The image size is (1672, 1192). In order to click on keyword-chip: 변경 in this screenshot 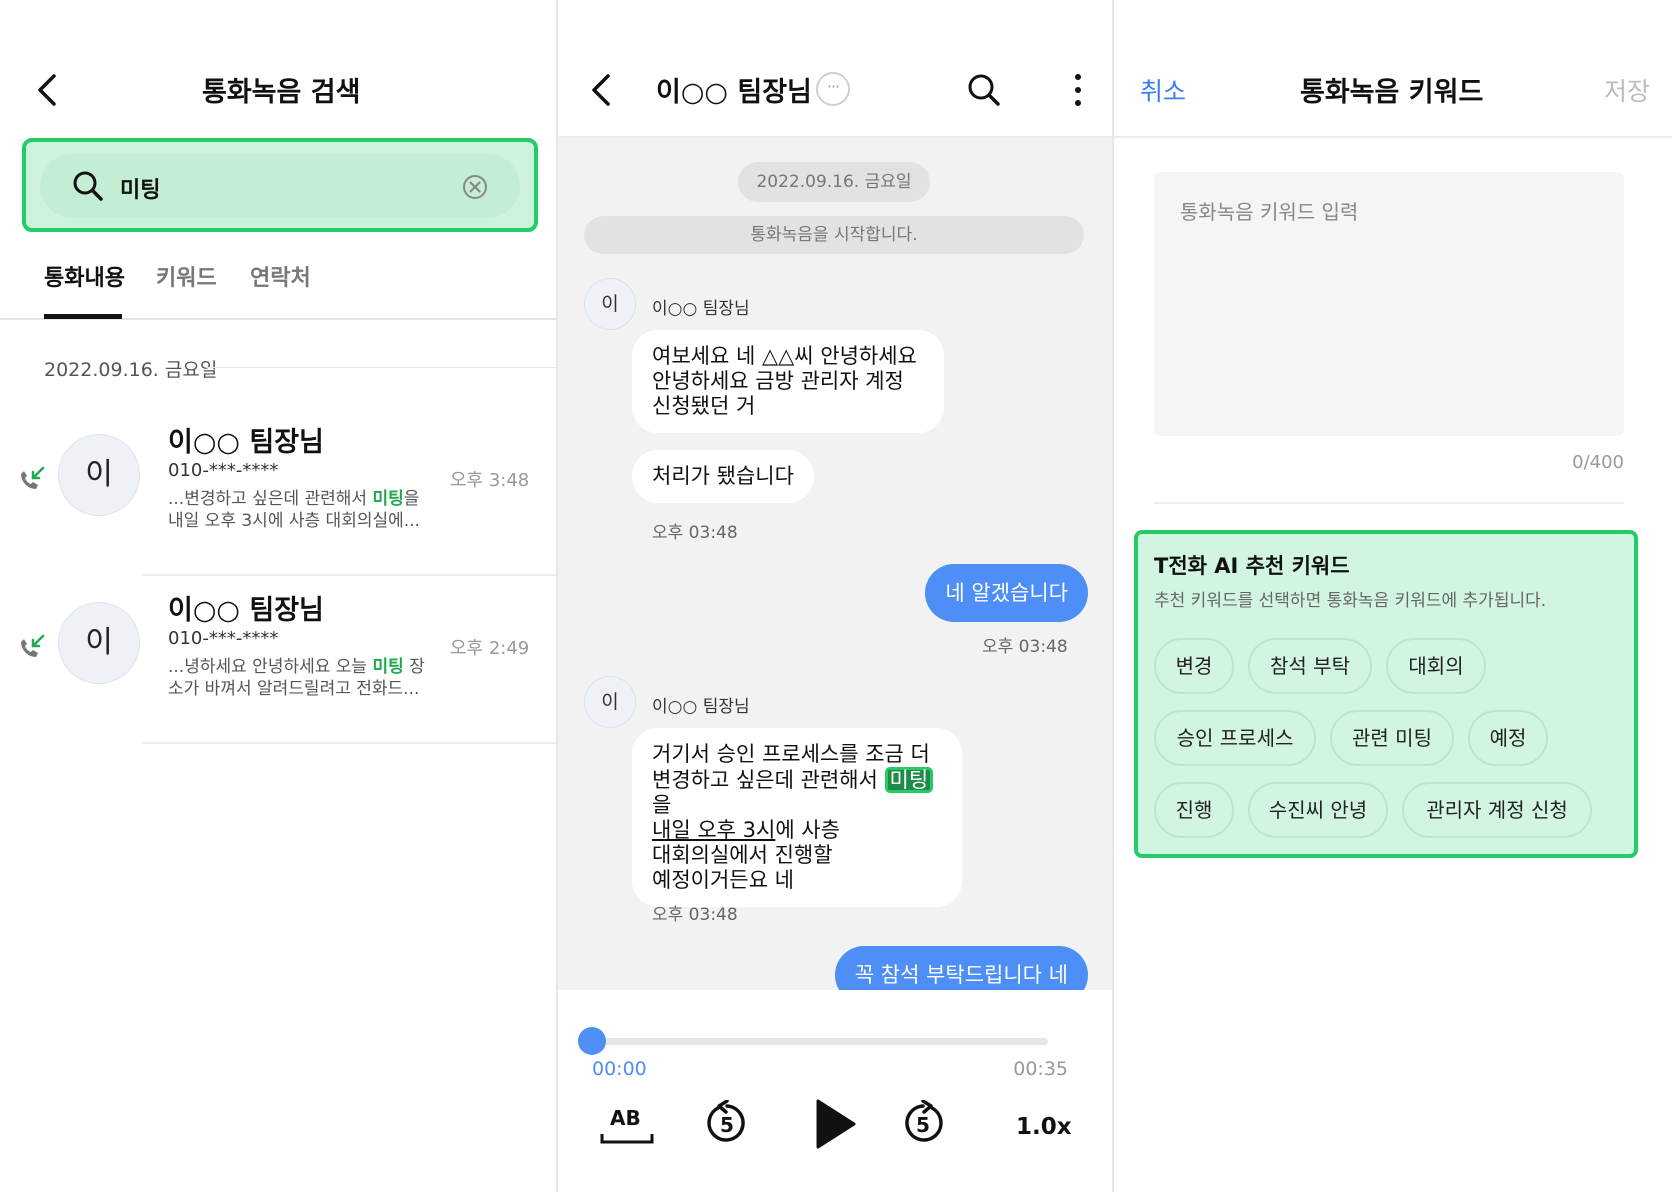, I will do `click(1194, 666)`.